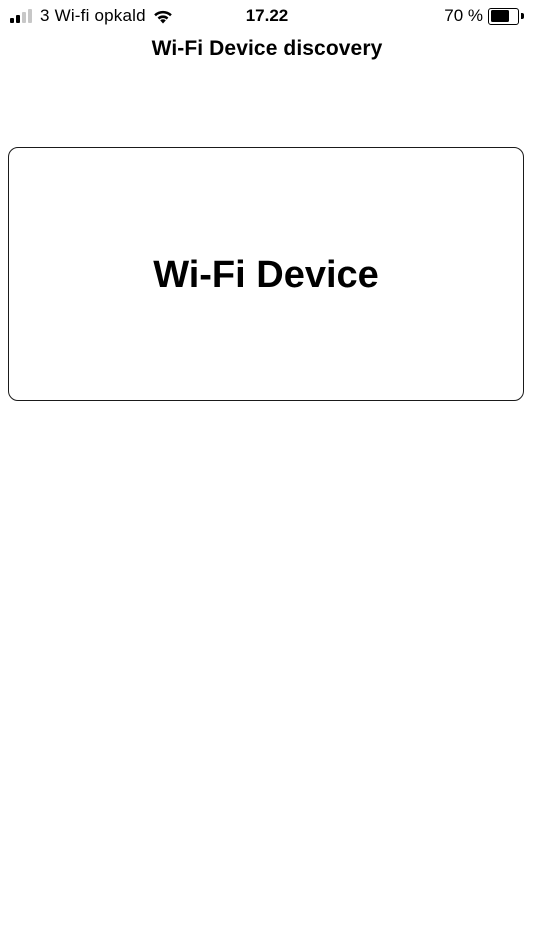  What do you see at coordinates (267, 48) in the screenshot?
I see `page-title: Wi-Fi Device discovery` at bounding box center [267, 48].